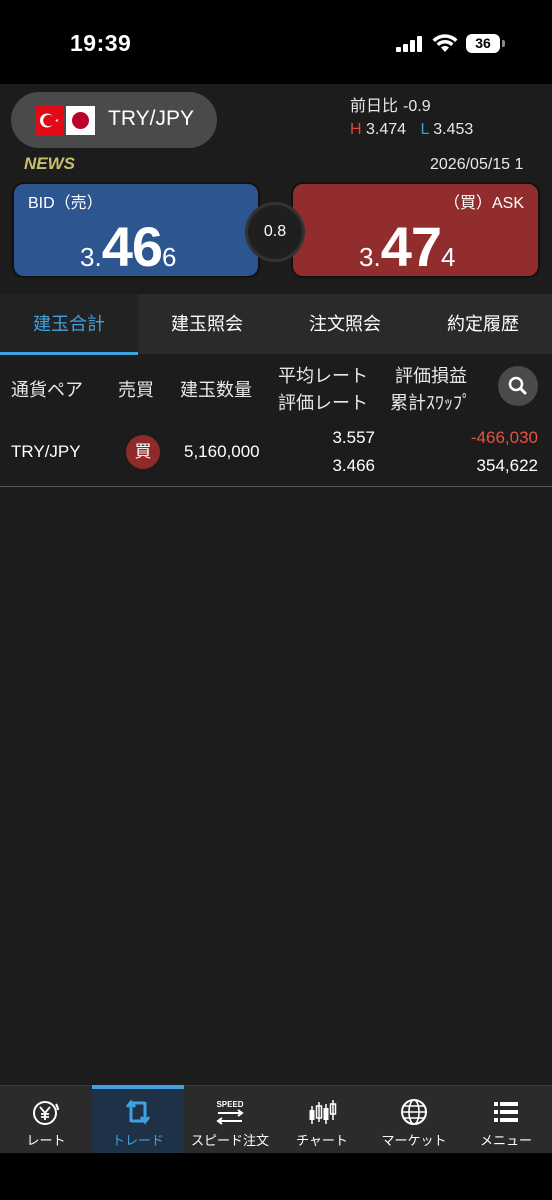  What do you see at coordinates (506, 1112) in the screenshot?
I see `menu-list-icon` at bounding box center [506, 1112].